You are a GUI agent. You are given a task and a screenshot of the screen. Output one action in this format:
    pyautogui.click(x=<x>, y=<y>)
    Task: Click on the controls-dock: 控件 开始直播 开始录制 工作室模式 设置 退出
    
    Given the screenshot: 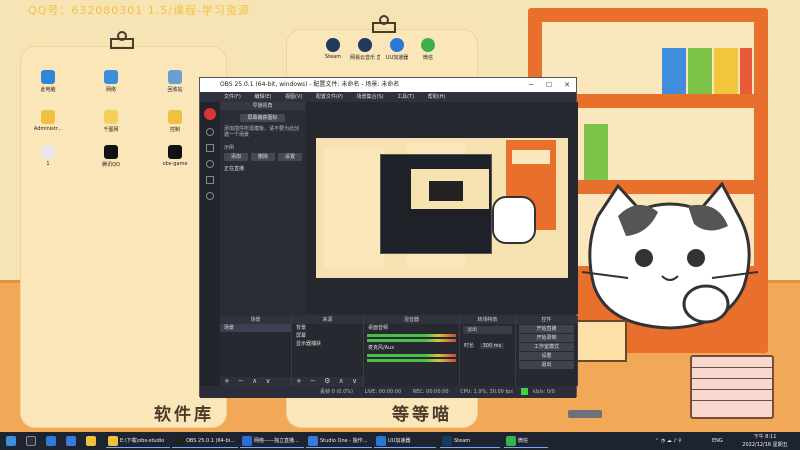 What is the action you would take?
    pyautogui.click(x=547, y=351)
    